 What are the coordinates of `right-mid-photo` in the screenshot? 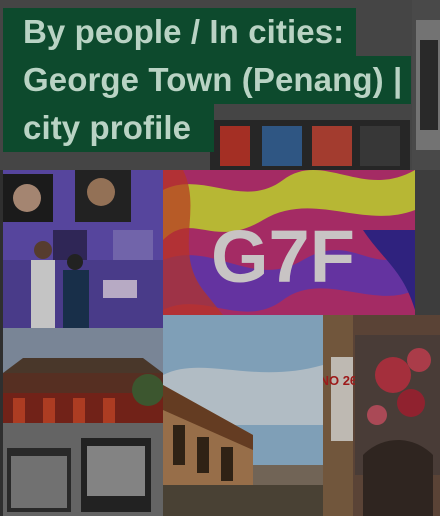 It's located at (427, 242).